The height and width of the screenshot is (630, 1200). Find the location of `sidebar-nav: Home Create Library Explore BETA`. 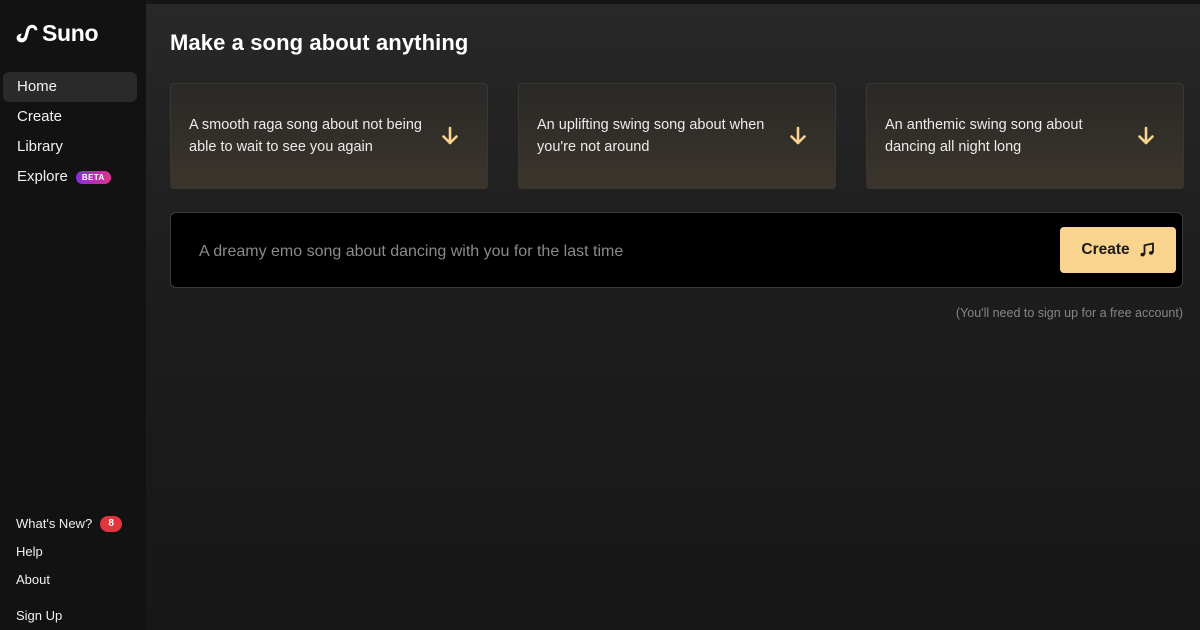

sidebar-nav: Home Create Library Explore BETA is located at coordinates (70, 132).